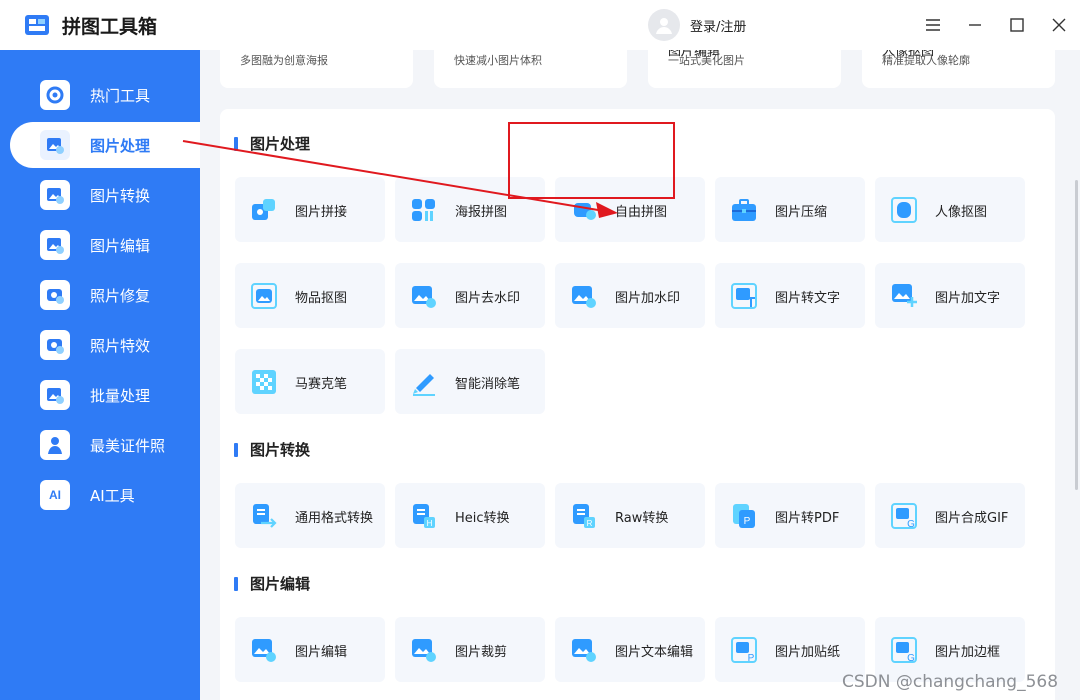  I want to click on tile-image-crop: 图片裁剪, so click(470, 649).